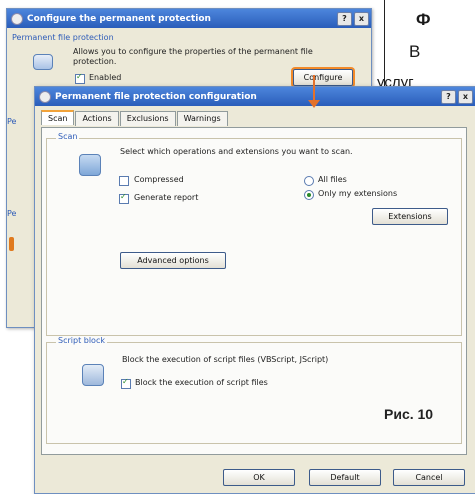 The width and height of the screenshot is (475, 494). I want to click on compressed-checkbox, so click(124, 181).